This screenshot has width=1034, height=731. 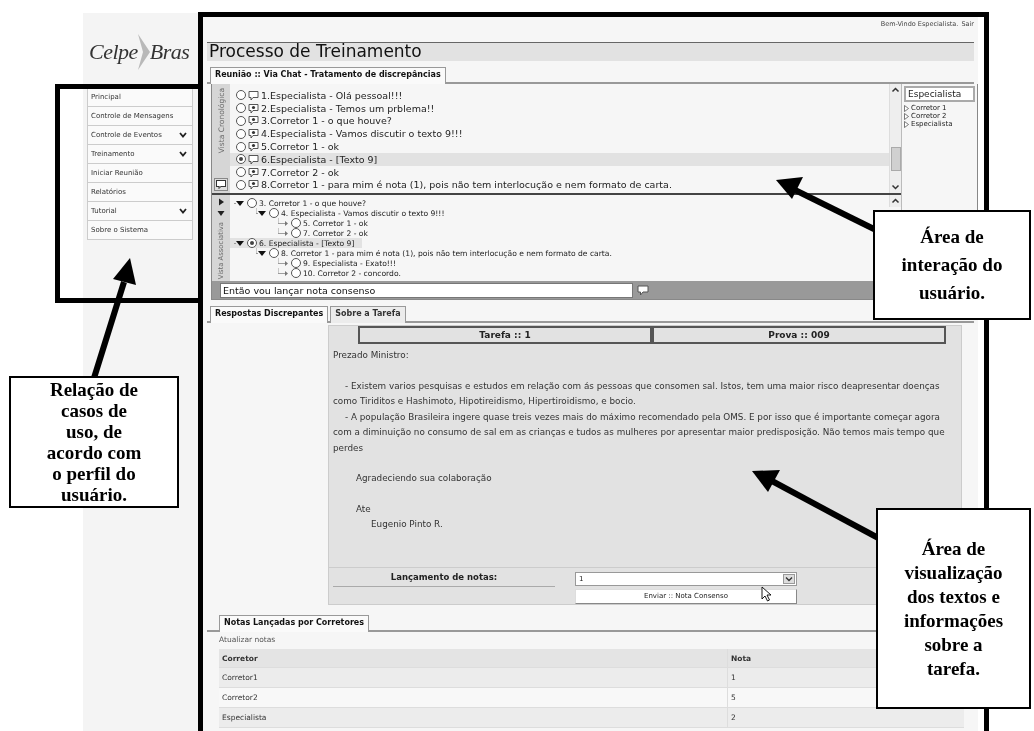 I want to click on tab: Notas Lançadas por Corretores, so click(x=294, y=623).